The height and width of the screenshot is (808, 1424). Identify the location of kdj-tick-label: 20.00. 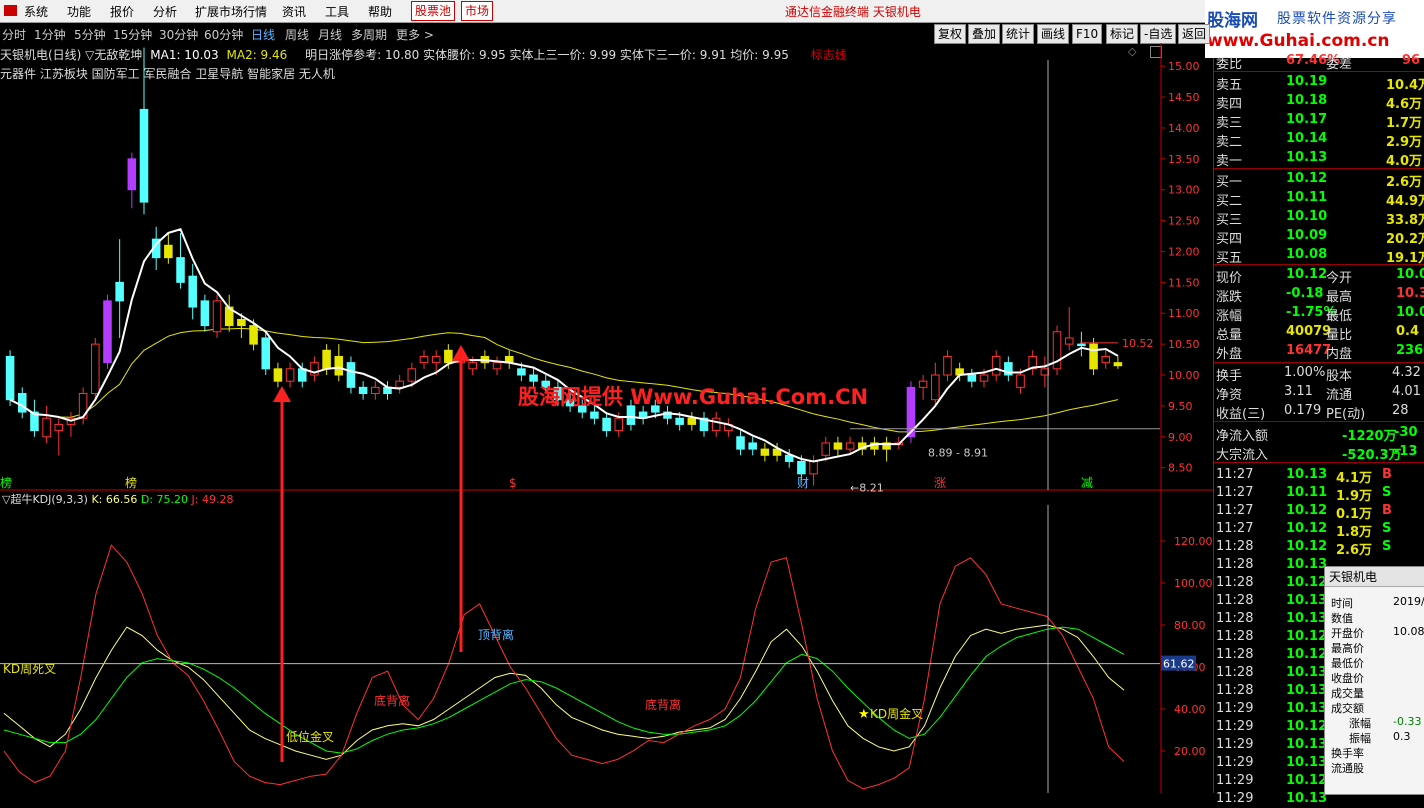
(1190, 751).